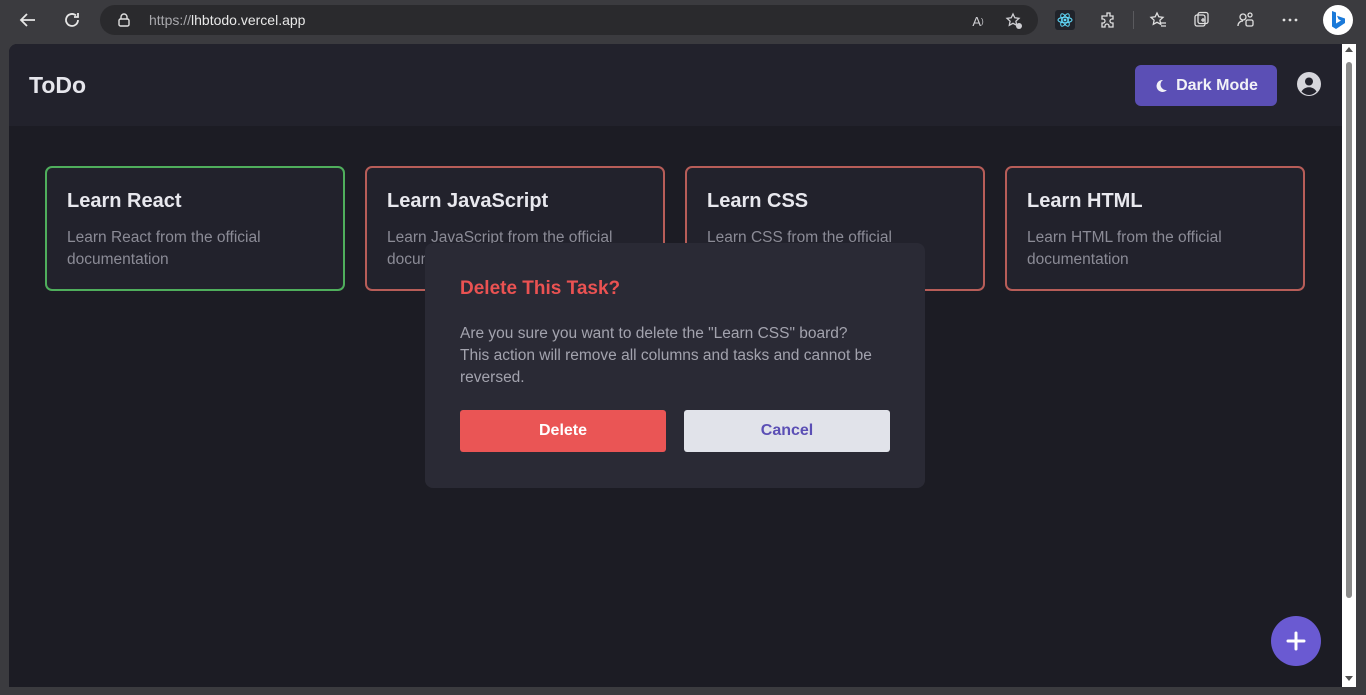 This screenshot has width=1366, height=695. Describe the element at coordinates (1338, 20) in the screenshot. I see `bing-copilot-icon` at that location.